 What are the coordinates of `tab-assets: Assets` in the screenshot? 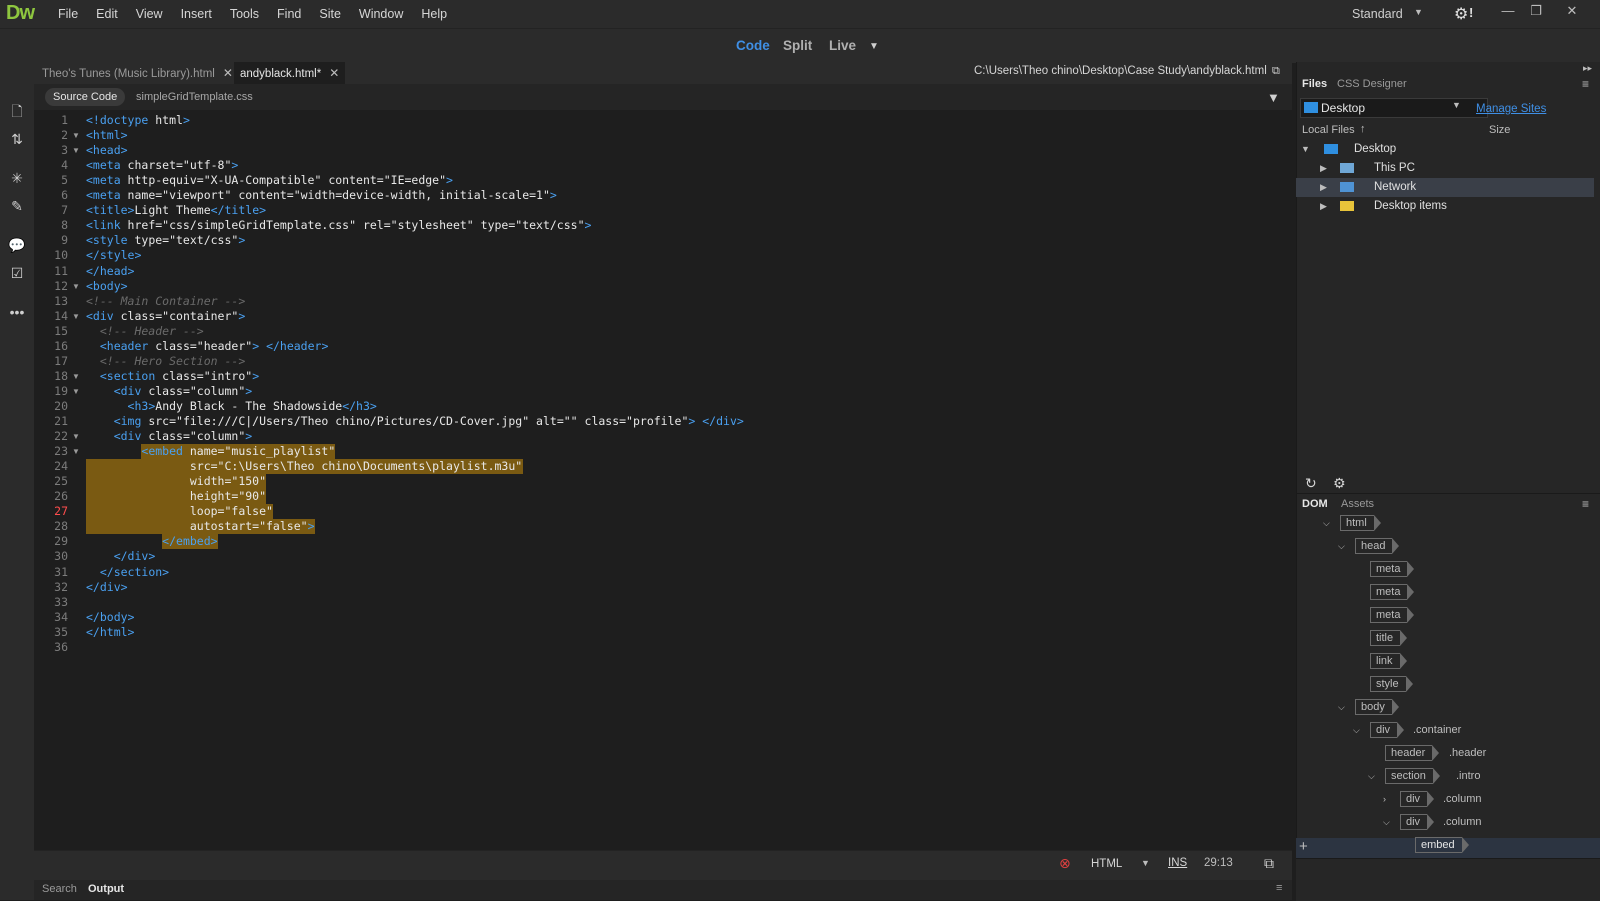 It's located at (1357, 504).